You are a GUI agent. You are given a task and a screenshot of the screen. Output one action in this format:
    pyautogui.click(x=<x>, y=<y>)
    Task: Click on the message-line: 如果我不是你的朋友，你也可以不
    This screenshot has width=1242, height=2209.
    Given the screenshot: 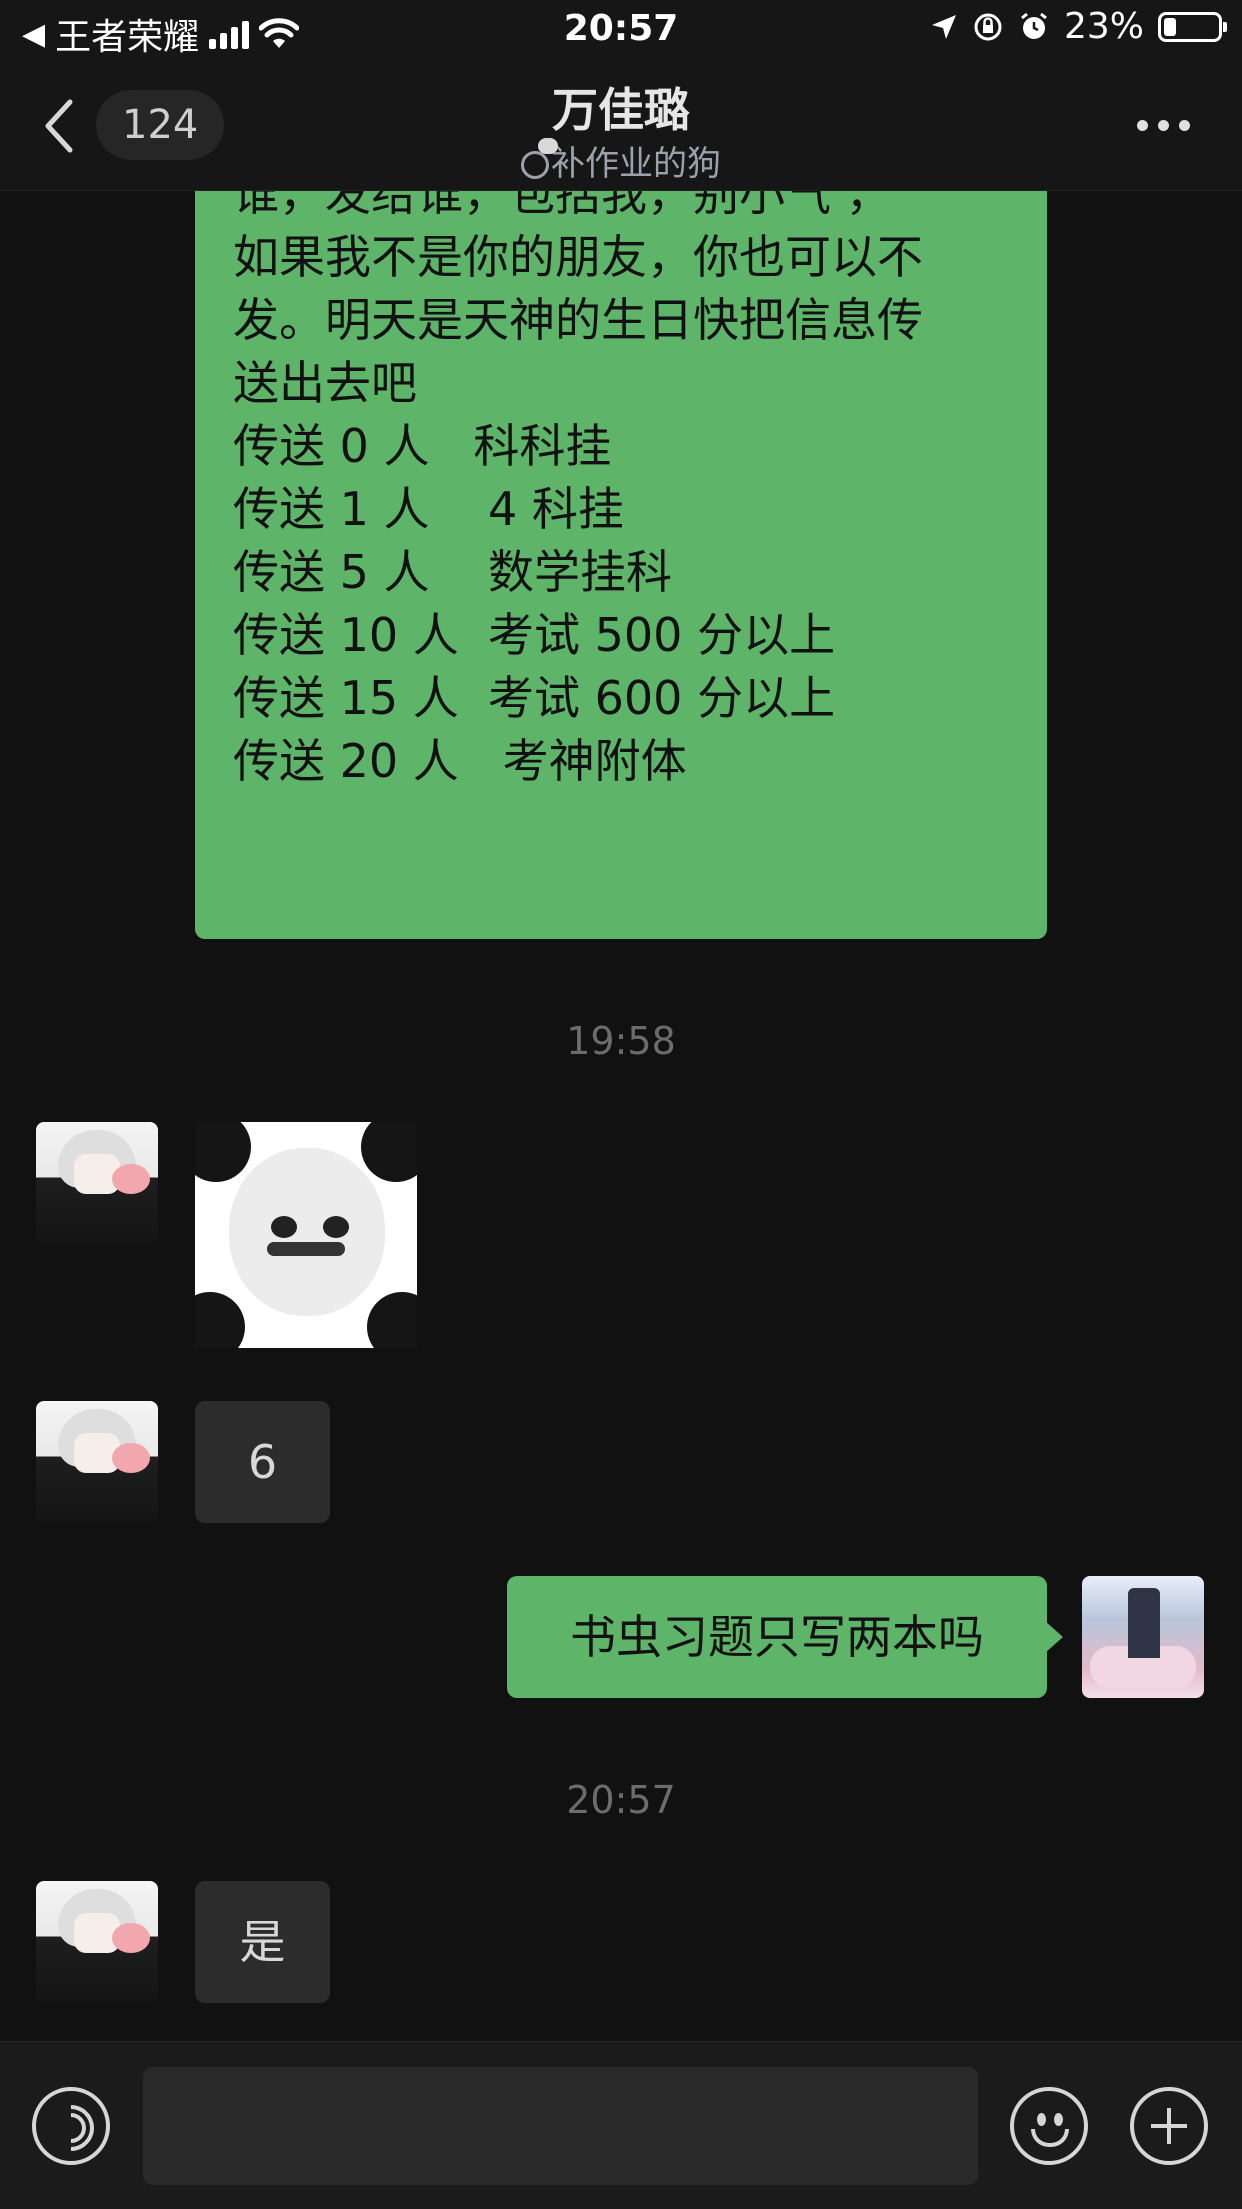 What is the action you would take?
    pyautogui.click(x=578, y=257)
    